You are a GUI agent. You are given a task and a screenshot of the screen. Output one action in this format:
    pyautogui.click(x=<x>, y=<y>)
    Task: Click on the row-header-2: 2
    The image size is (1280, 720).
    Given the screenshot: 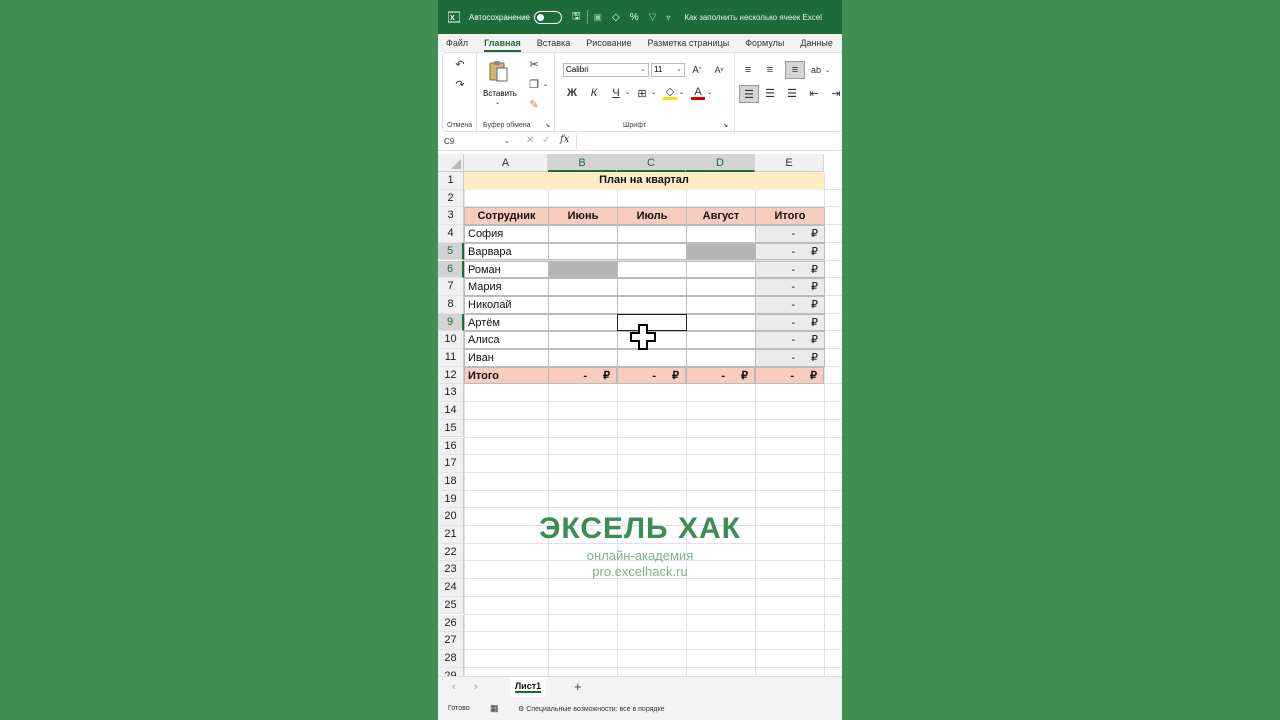 What is the action you would take?
    pyautogui.click(x=451, y=198)
    